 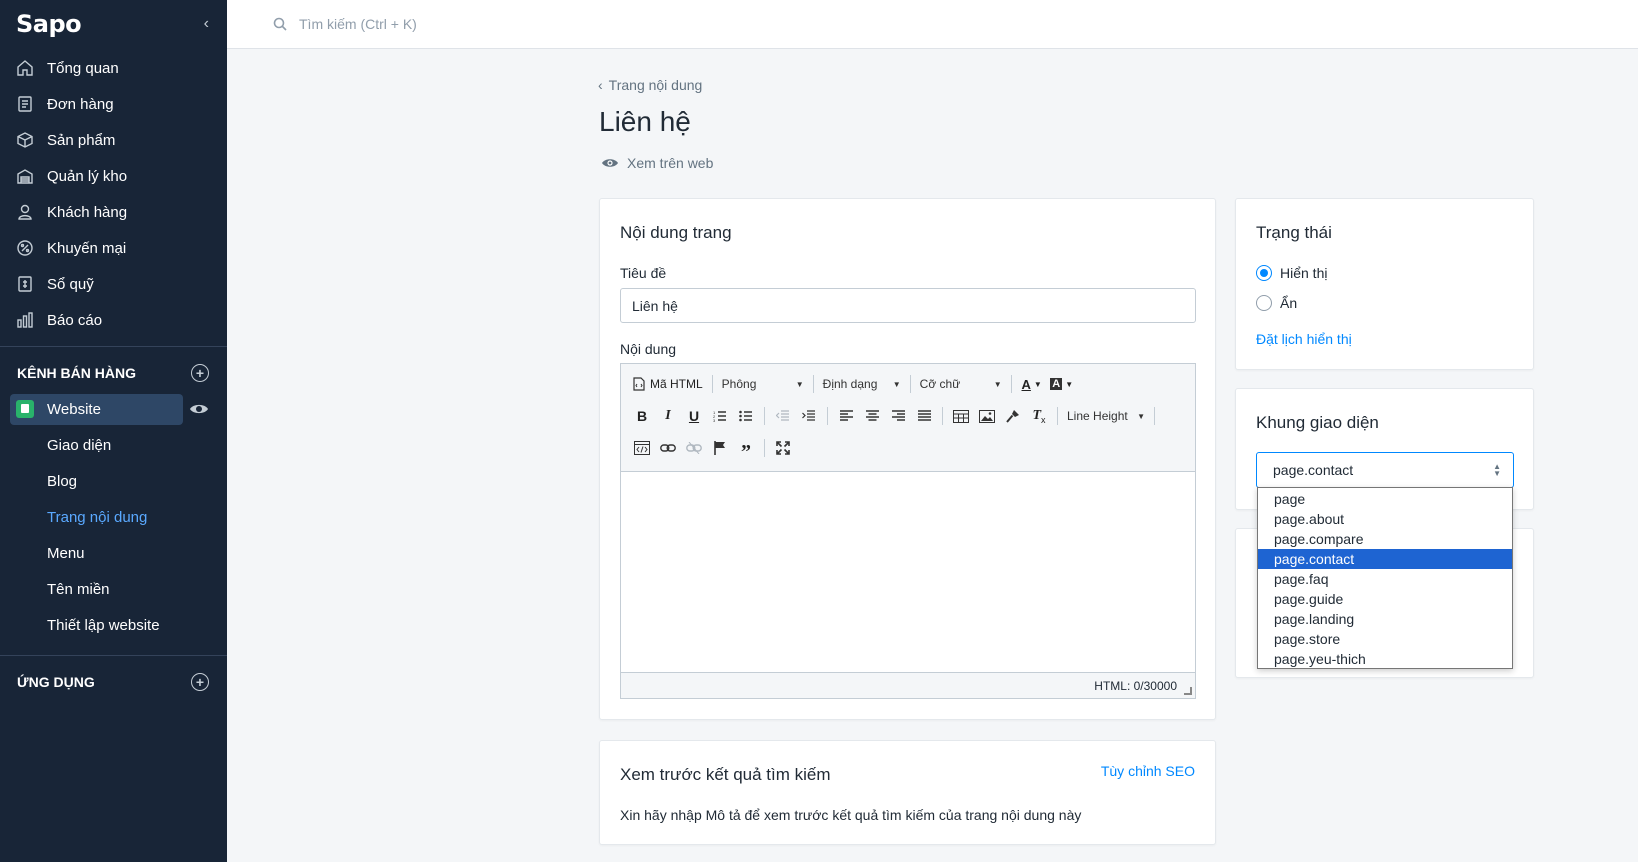 What do you see at coordinates (668, 416) in the screenshot?
I see `italic-icon: I` at bounding box center [668, 416].